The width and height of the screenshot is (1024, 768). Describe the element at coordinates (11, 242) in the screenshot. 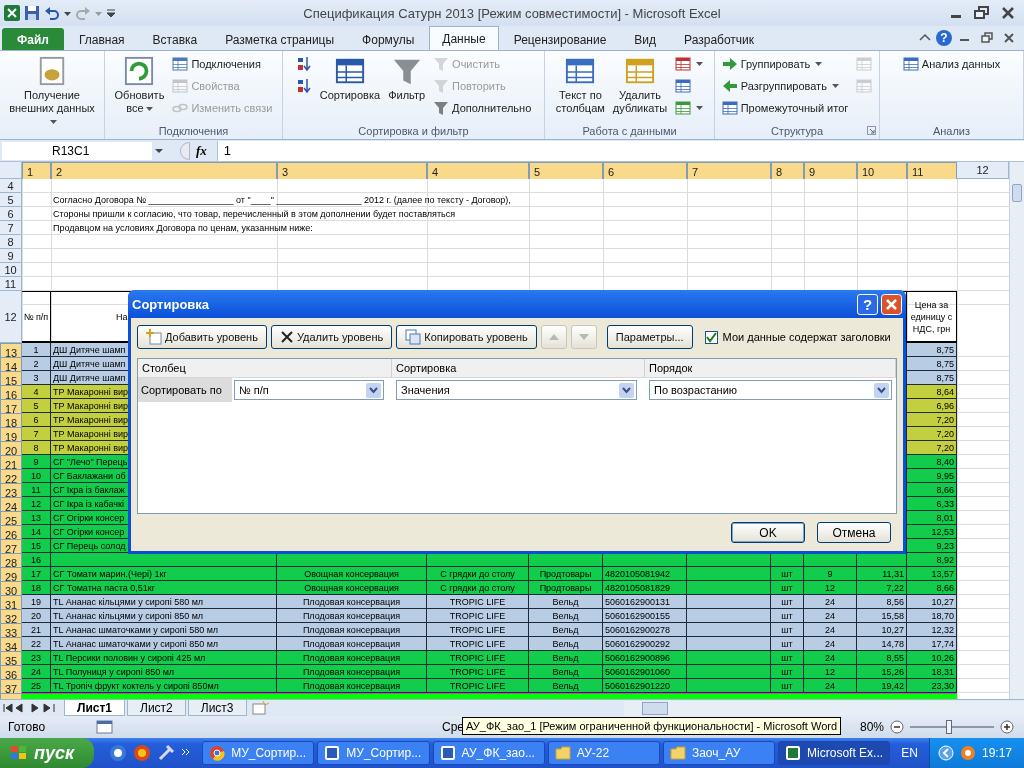

I see `row-header: 8` at that location.